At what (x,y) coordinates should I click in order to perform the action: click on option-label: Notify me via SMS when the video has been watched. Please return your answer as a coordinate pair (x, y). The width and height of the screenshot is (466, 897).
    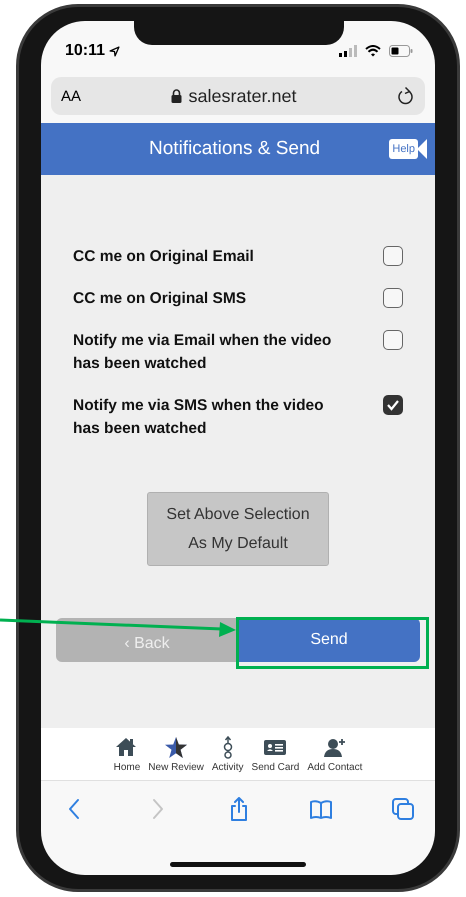
    Looking at the image, I should click on (199, 417).